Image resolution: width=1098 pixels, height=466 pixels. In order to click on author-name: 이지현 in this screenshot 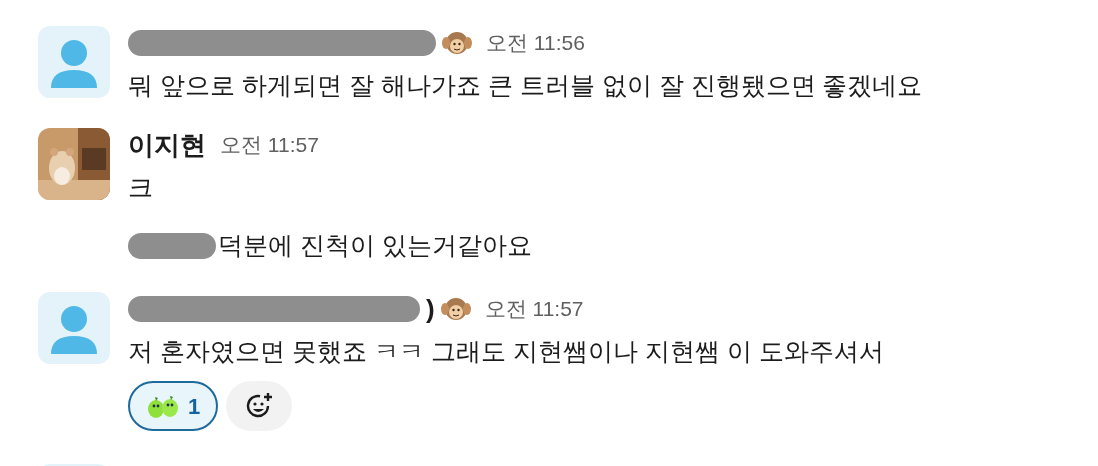, I will do `click(167, 145)`.